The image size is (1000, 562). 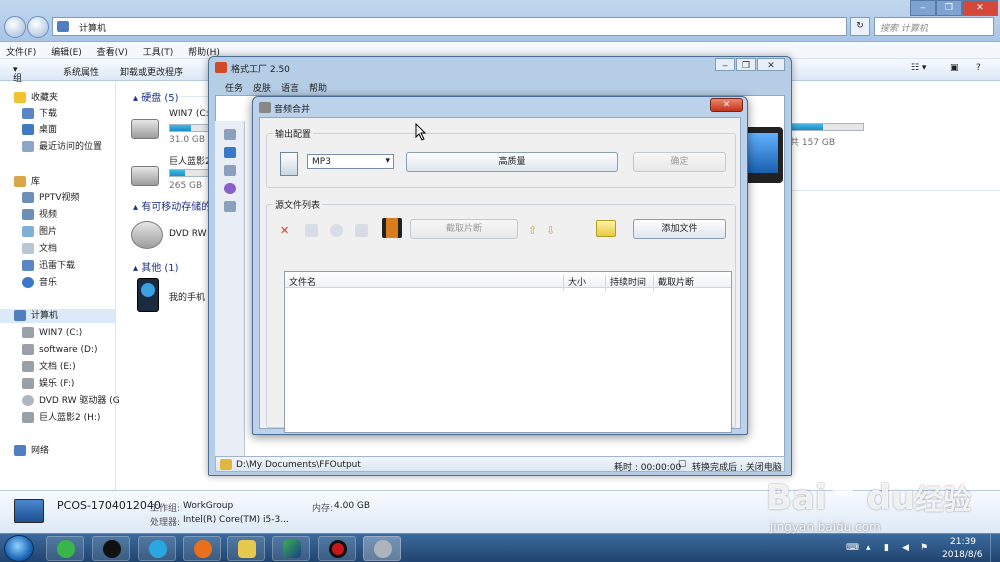 I want to click on ff-menu-language: 语言, so click(x=290, y=87).